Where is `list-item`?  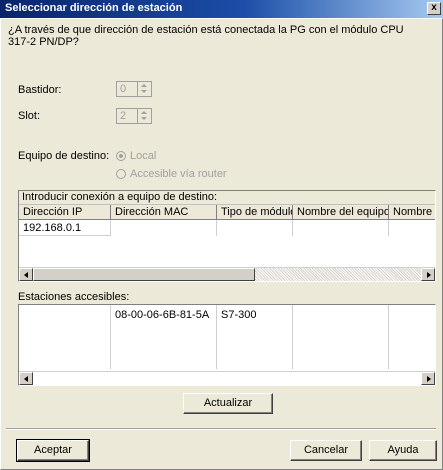 list-item is located at coordinates (65, 315).